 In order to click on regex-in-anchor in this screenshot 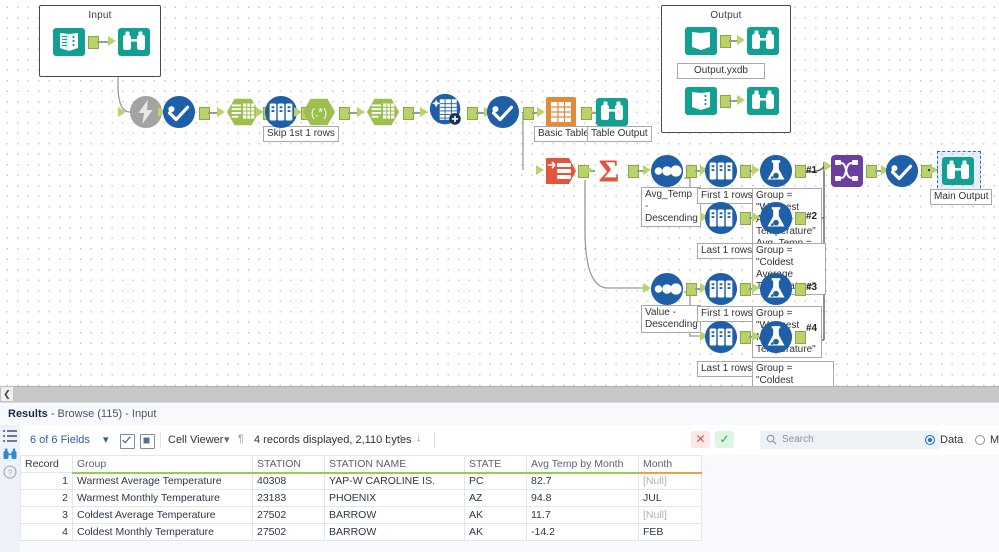, I will do `click(298, 112)`.